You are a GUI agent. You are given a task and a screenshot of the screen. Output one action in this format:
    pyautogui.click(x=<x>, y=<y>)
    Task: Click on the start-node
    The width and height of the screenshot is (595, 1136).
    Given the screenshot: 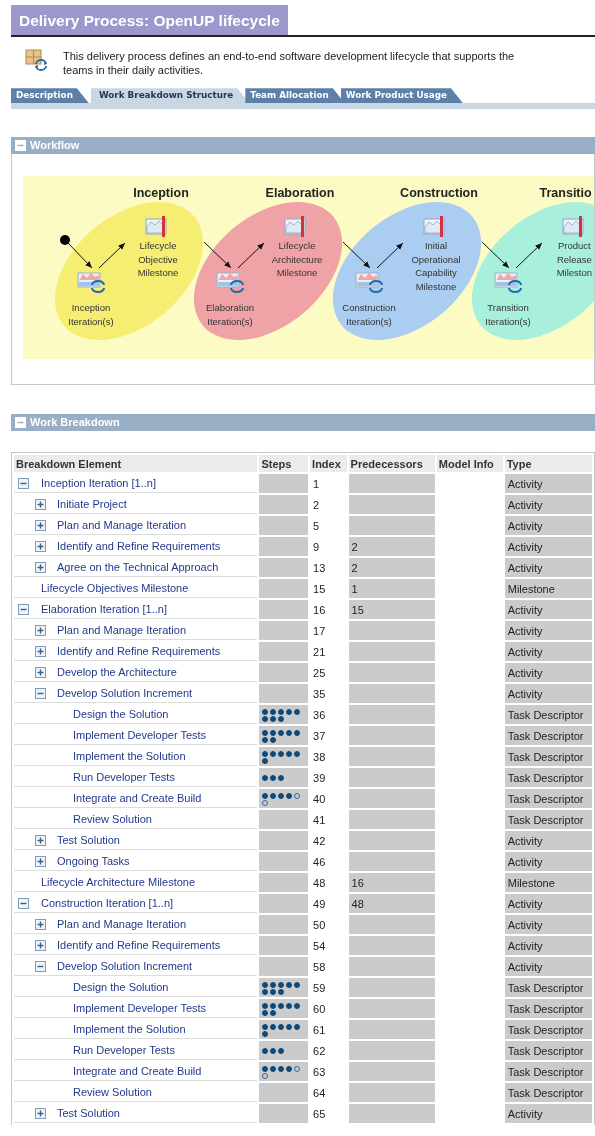 What is the action you would take?
    pyautogui.click(x=65, y=240)
    